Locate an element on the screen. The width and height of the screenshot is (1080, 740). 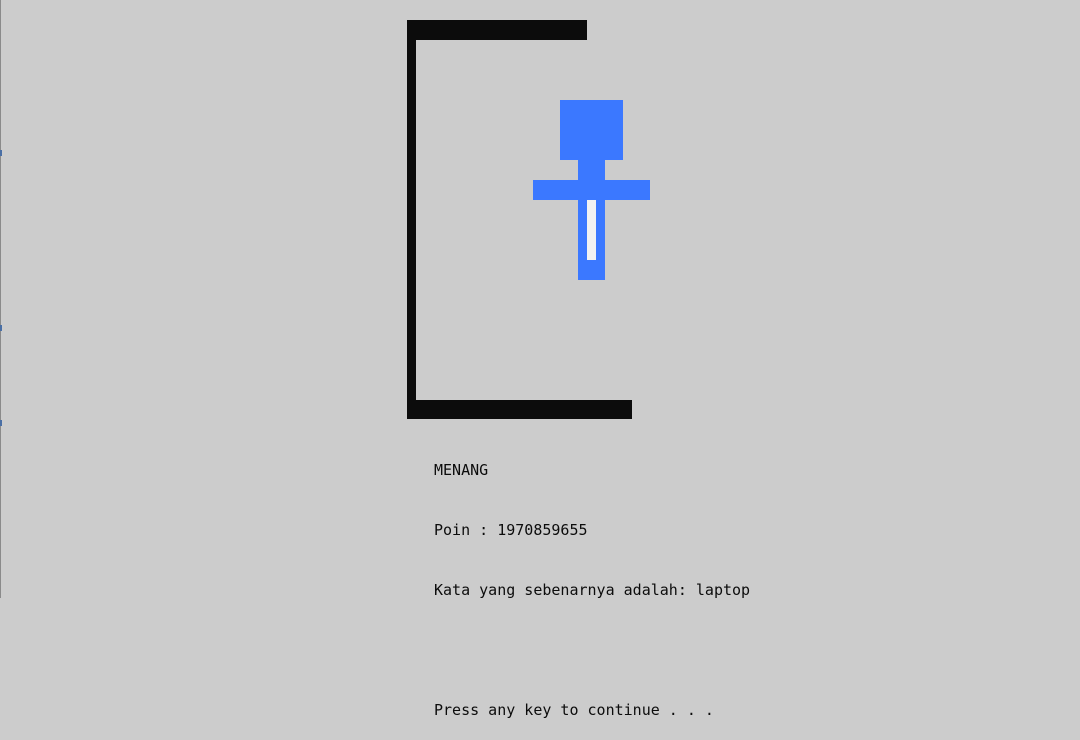
answer-label: Kata yang sebenarnya adalah: is located at coordinates (565, 590).